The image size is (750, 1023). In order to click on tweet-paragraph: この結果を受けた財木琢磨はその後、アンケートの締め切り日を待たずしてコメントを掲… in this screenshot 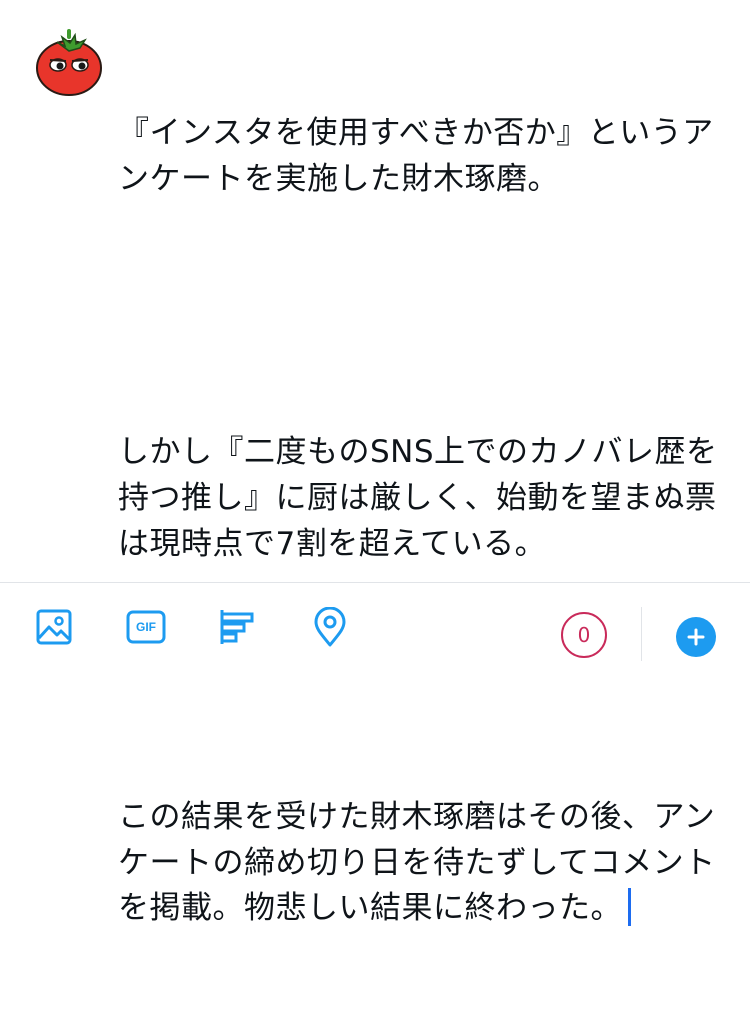, I will do `click(424, 863)`.